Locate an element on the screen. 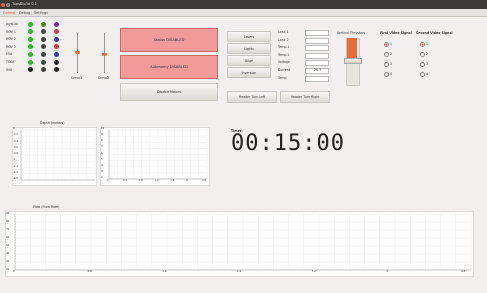 This screenshot has height=293, width=487. indicator-label-4: EVA is located at coordinates (9, 54).